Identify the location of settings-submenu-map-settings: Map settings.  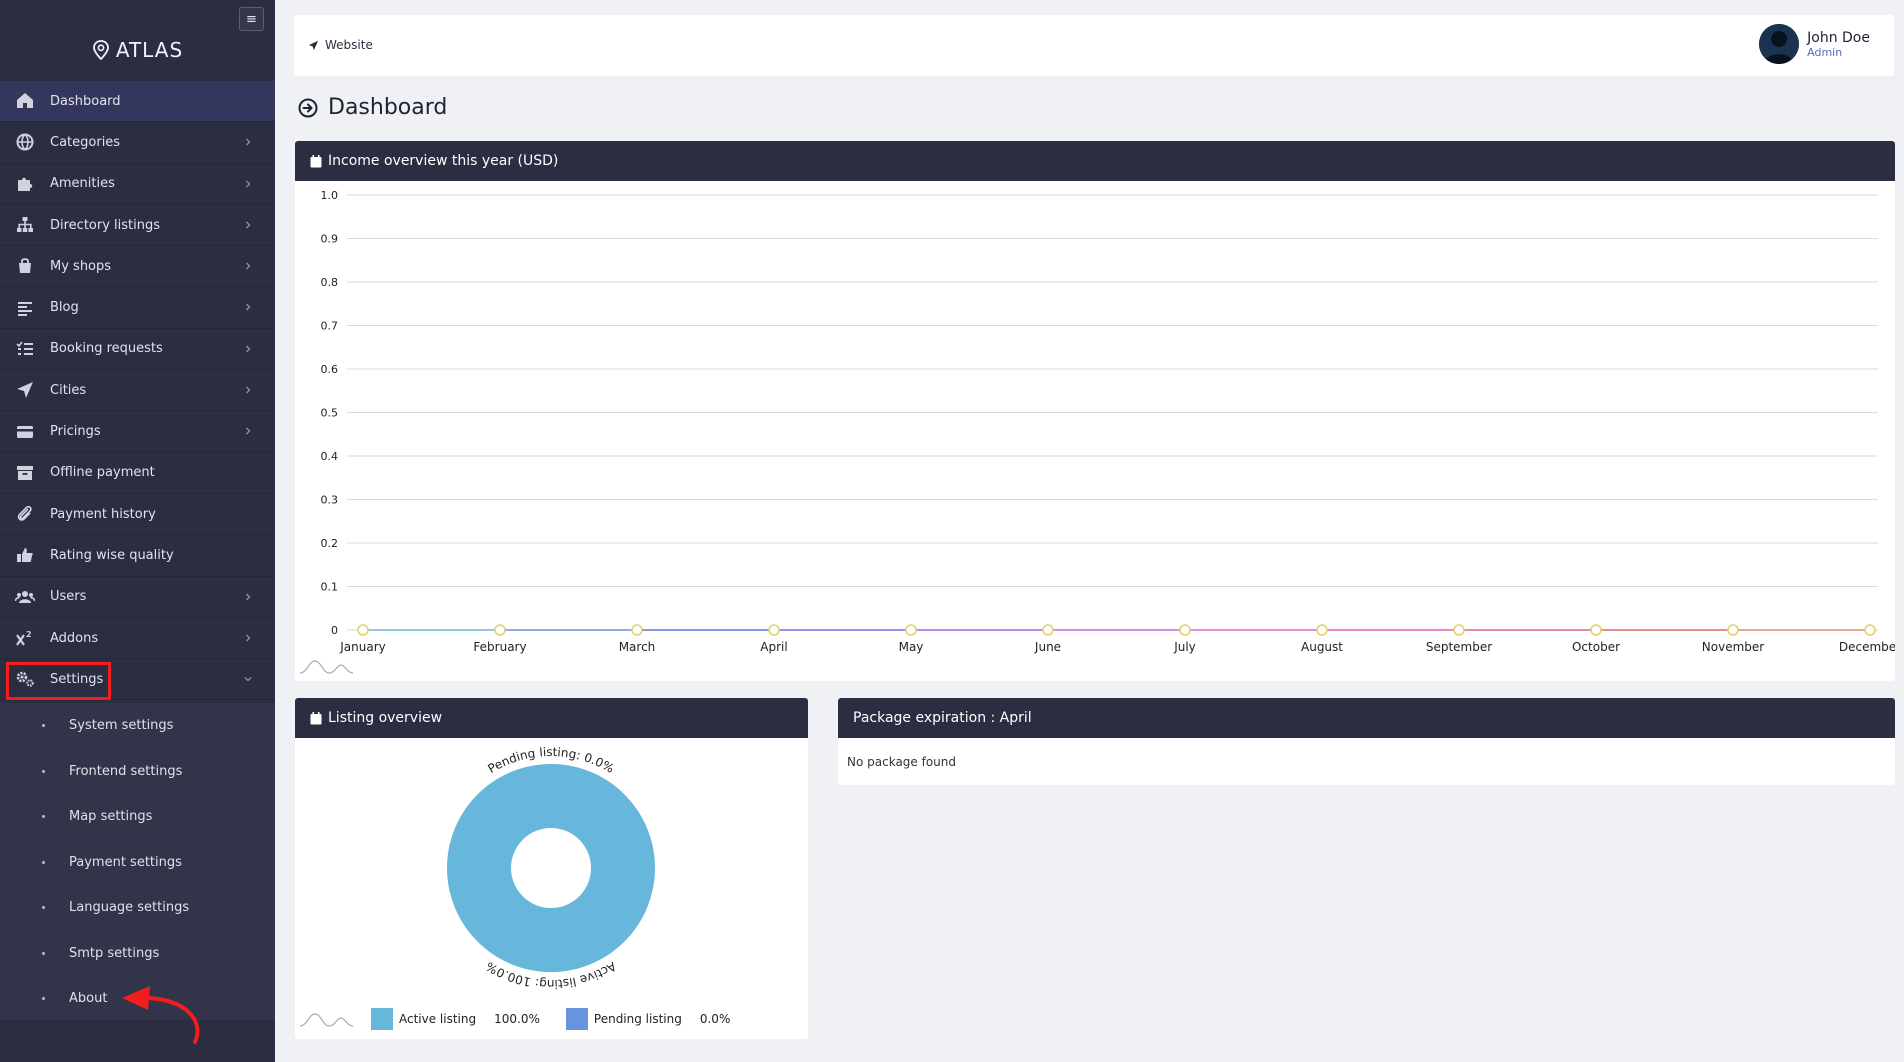
(137, 817).